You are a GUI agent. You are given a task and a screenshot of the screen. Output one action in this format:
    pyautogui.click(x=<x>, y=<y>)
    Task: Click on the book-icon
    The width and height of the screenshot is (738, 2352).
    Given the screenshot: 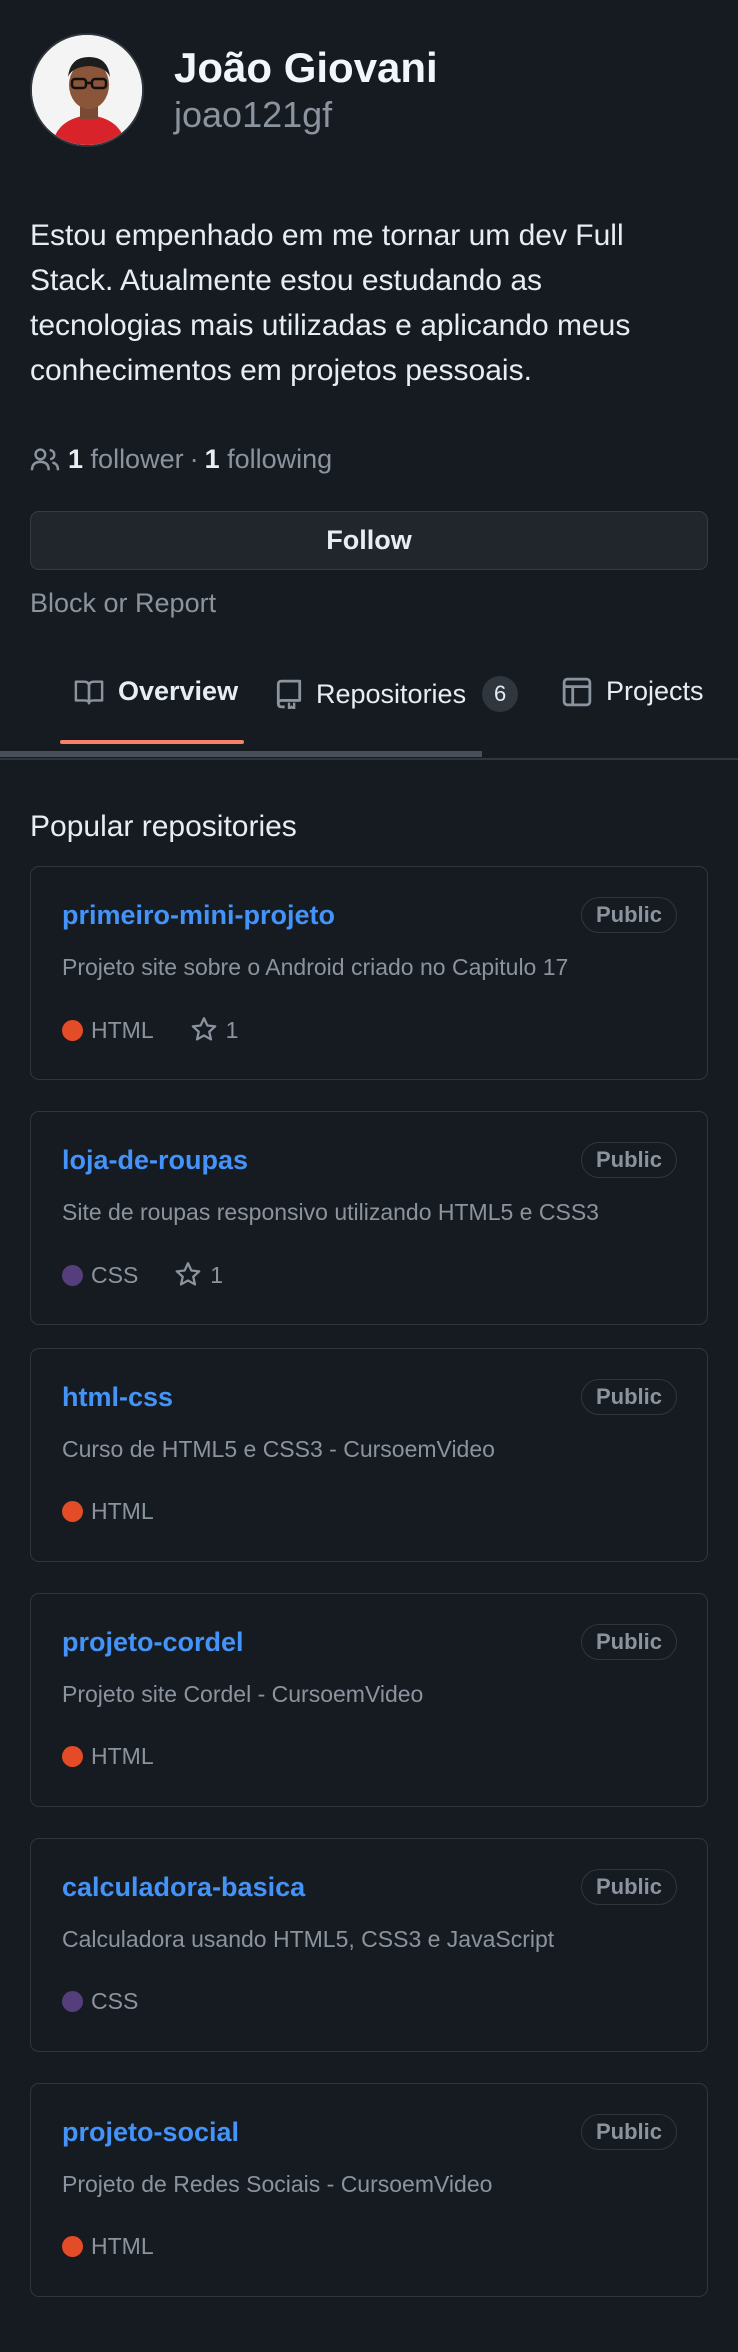 What is the action you would take?
    pyautogui.click(x=89, y=691)
    